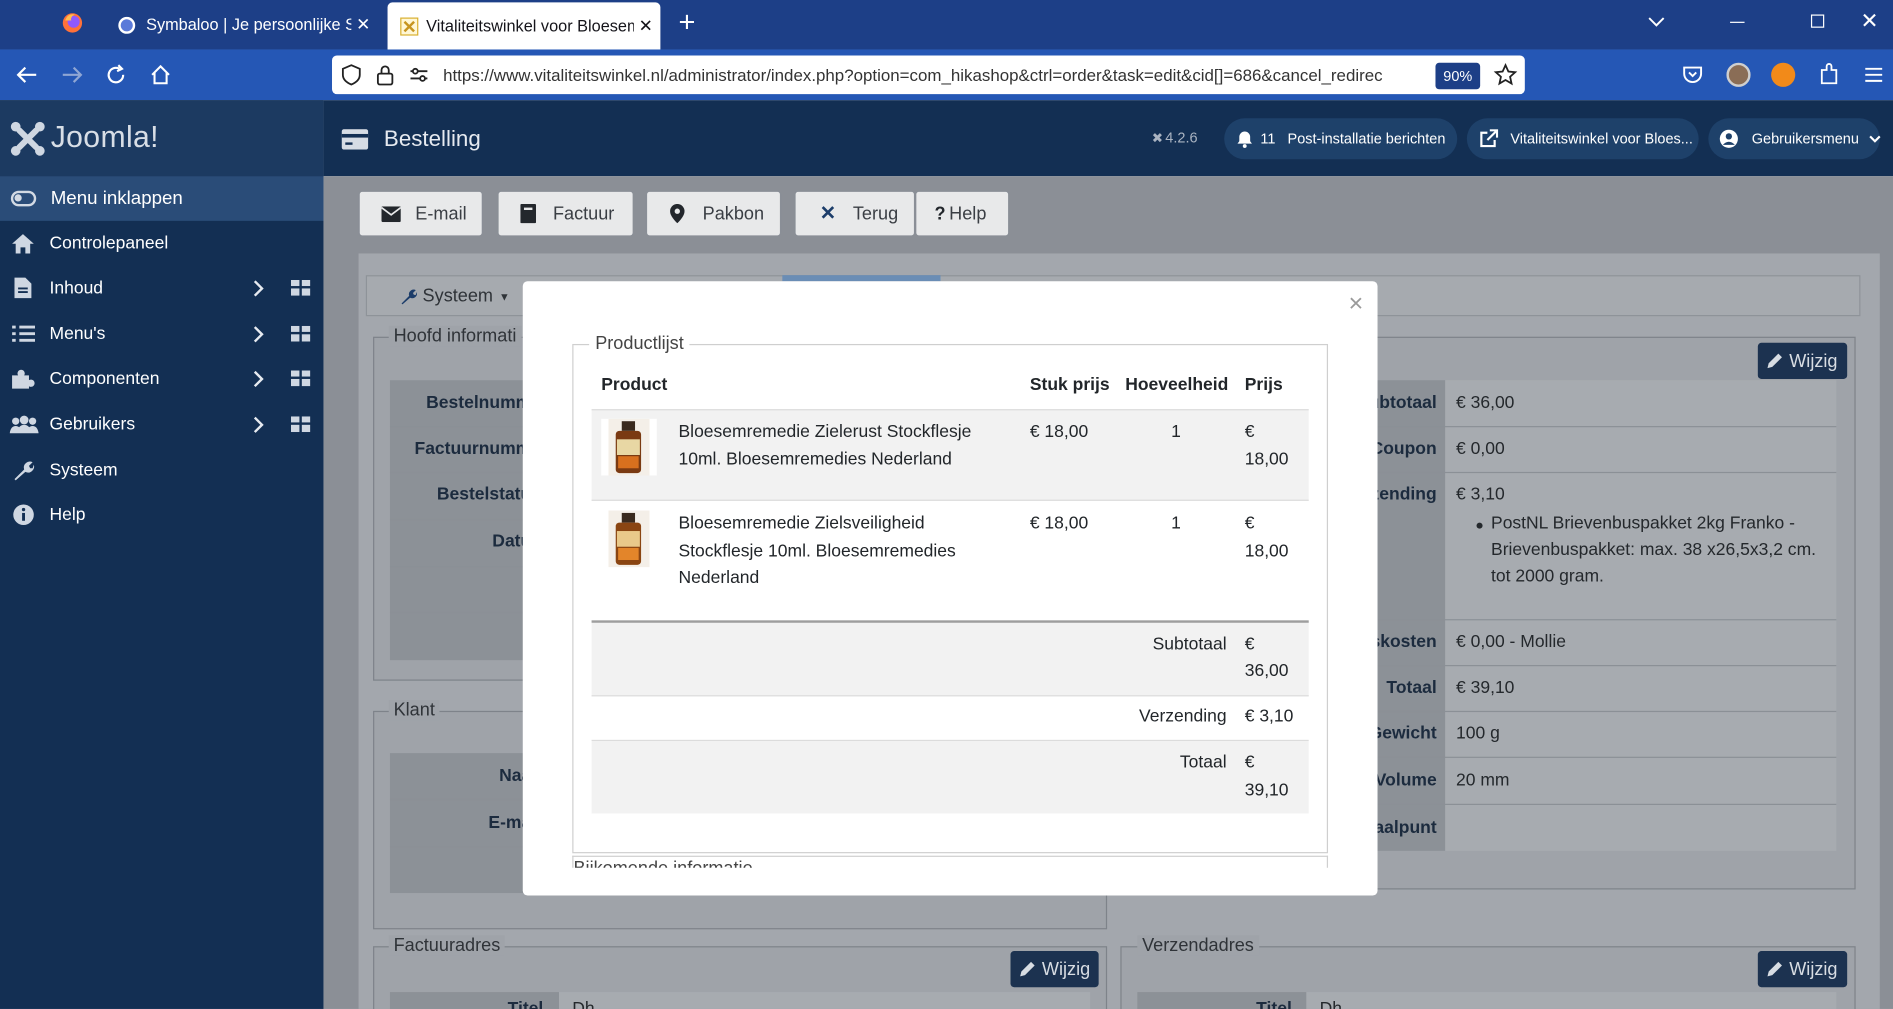 Image resolution: width=1893 pixels, height=1009 pixels. I want to click on additional-info-legend: Bijkomende informatie, so click(662, 863).